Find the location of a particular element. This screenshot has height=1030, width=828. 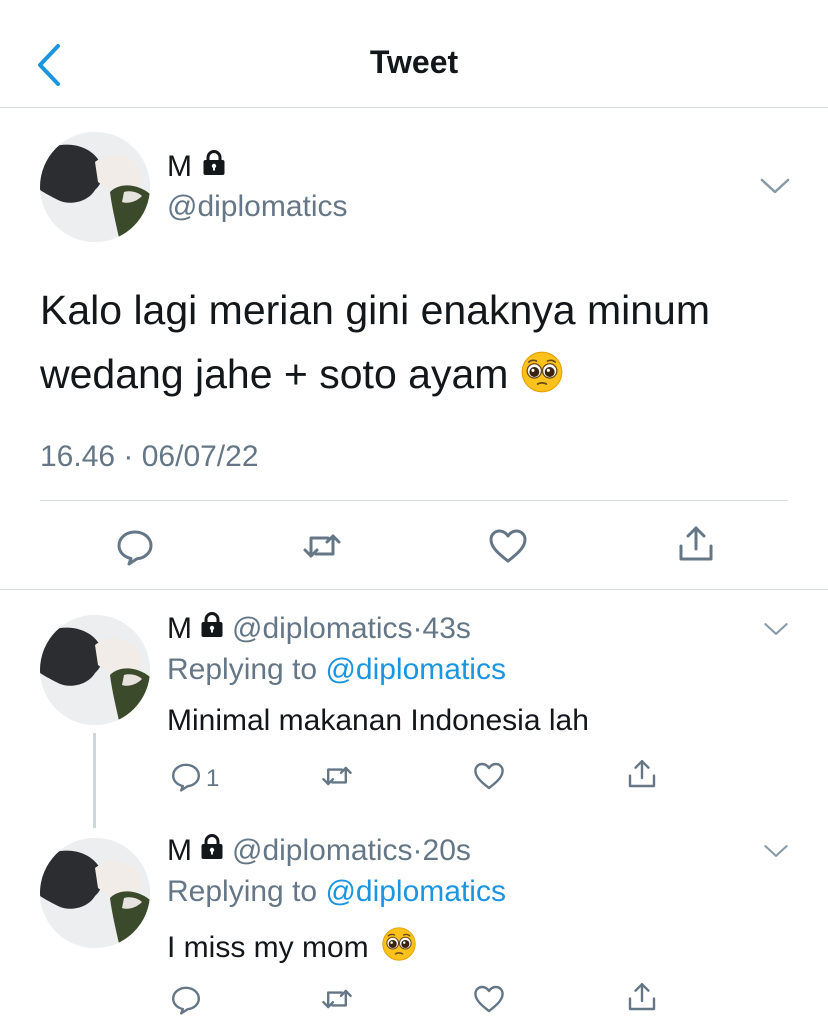

reply-header: M @diplomatics · 43s is located at coordinates (319, 629).